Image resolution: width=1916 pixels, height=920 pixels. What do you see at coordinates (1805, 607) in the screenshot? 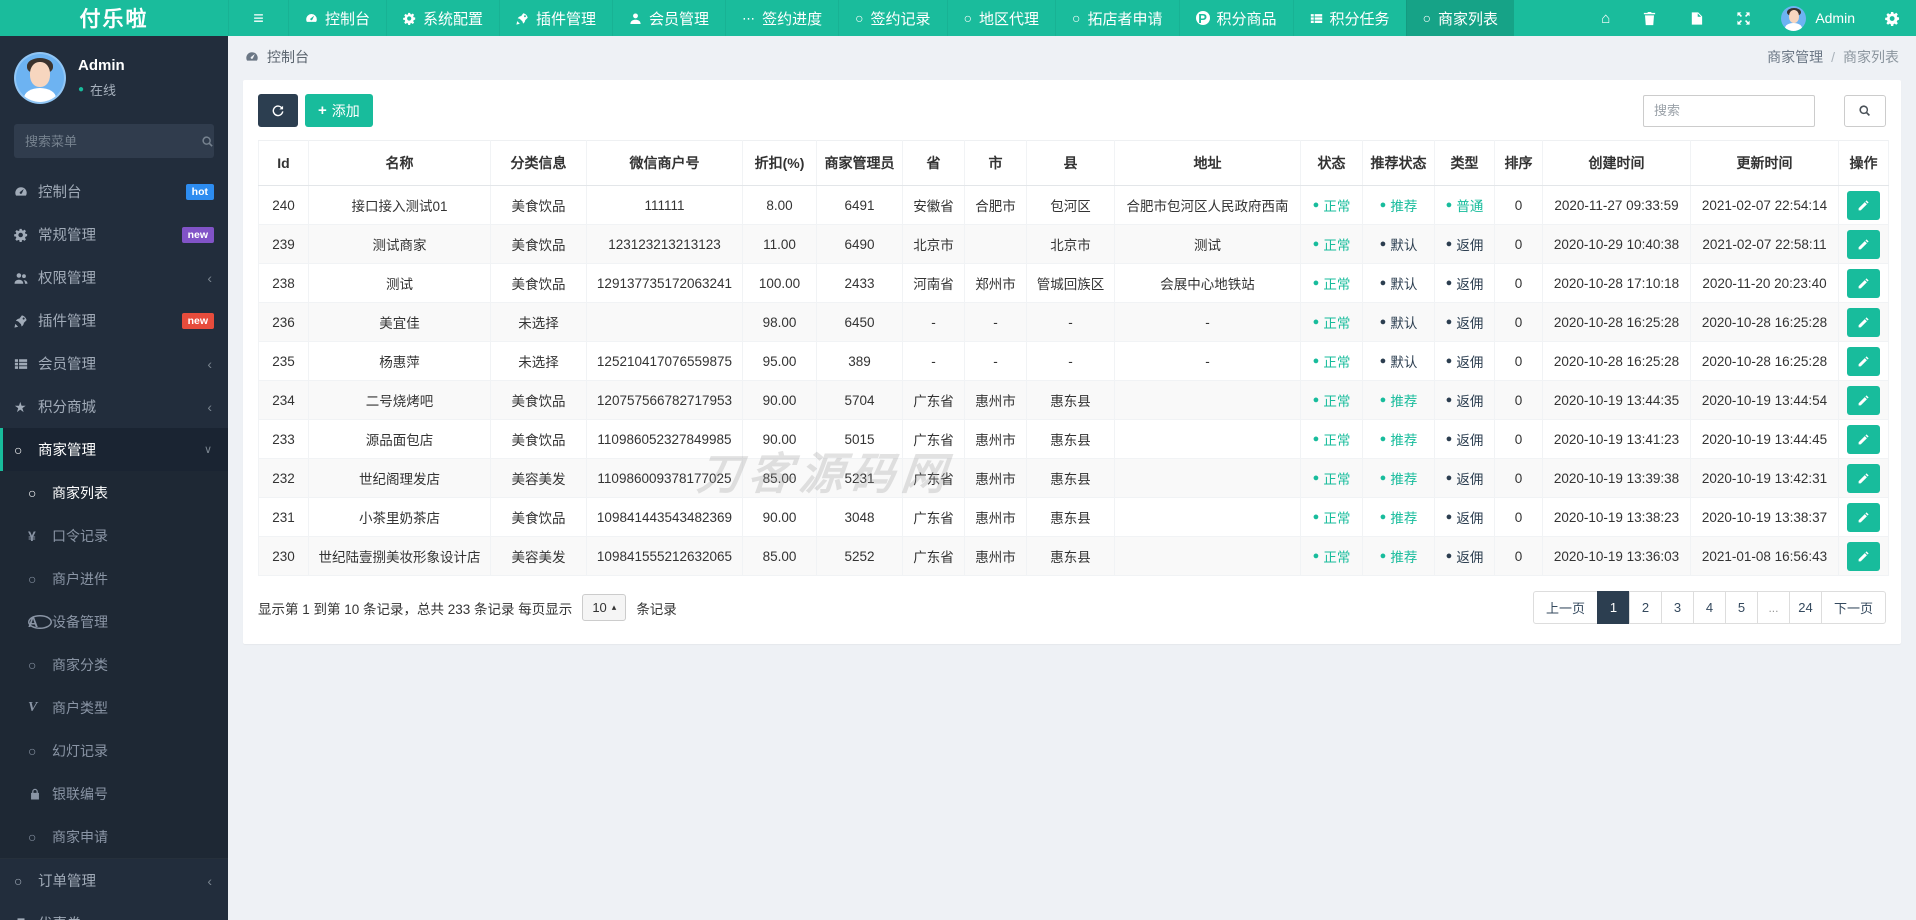
I see `page-button-24: 24` at bounding box center [1805, 607].